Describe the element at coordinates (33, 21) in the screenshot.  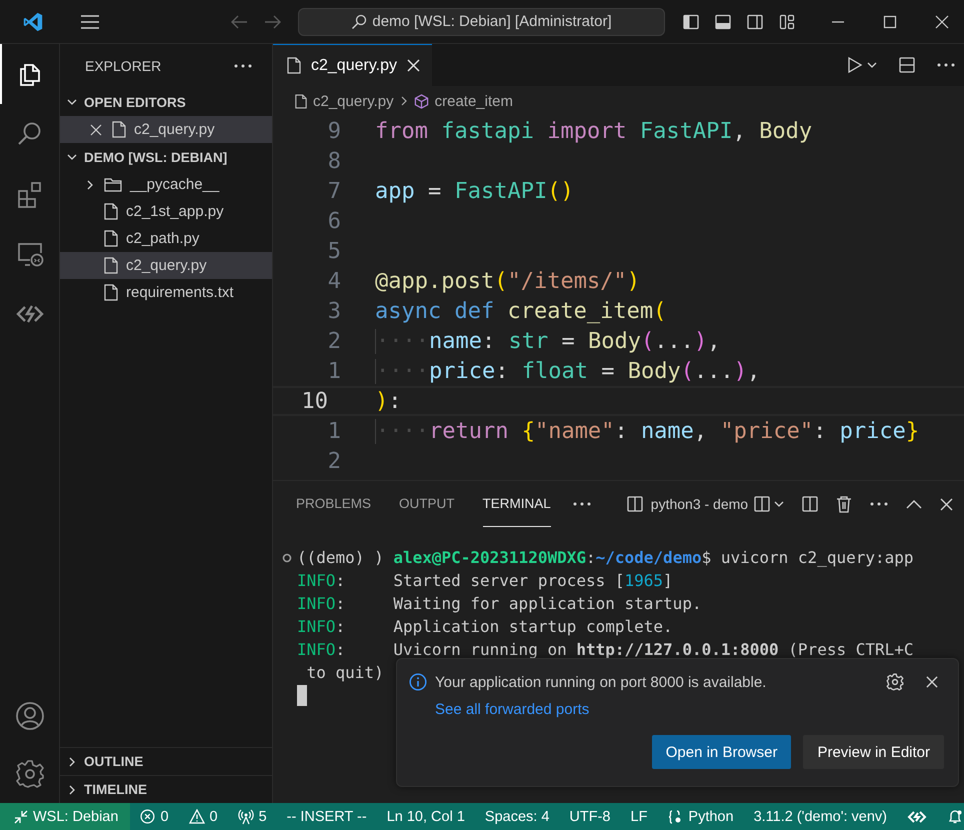
I see `app-logo-icon` at that location.